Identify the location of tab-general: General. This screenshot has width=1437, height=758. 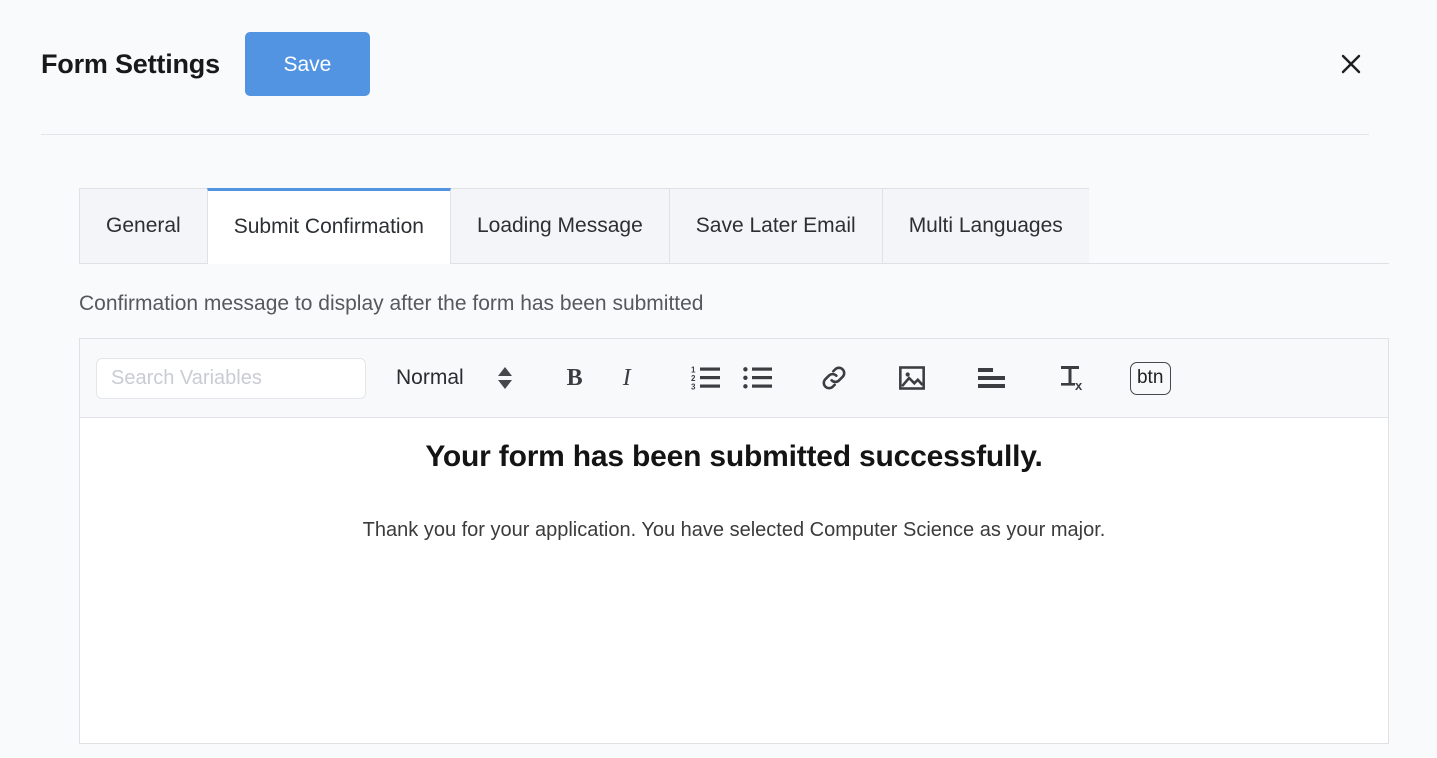
(143, 225).